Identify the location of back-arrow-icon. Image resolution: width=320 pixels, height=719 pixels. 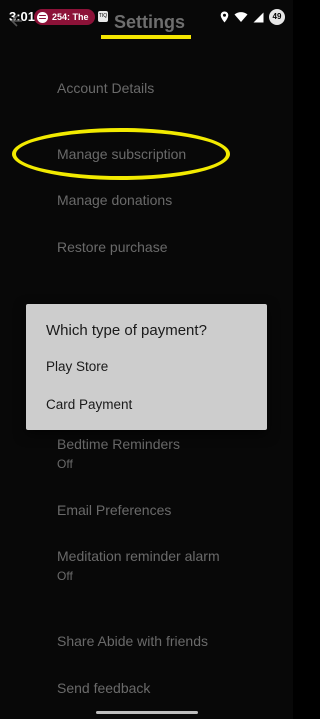
(16, 21).